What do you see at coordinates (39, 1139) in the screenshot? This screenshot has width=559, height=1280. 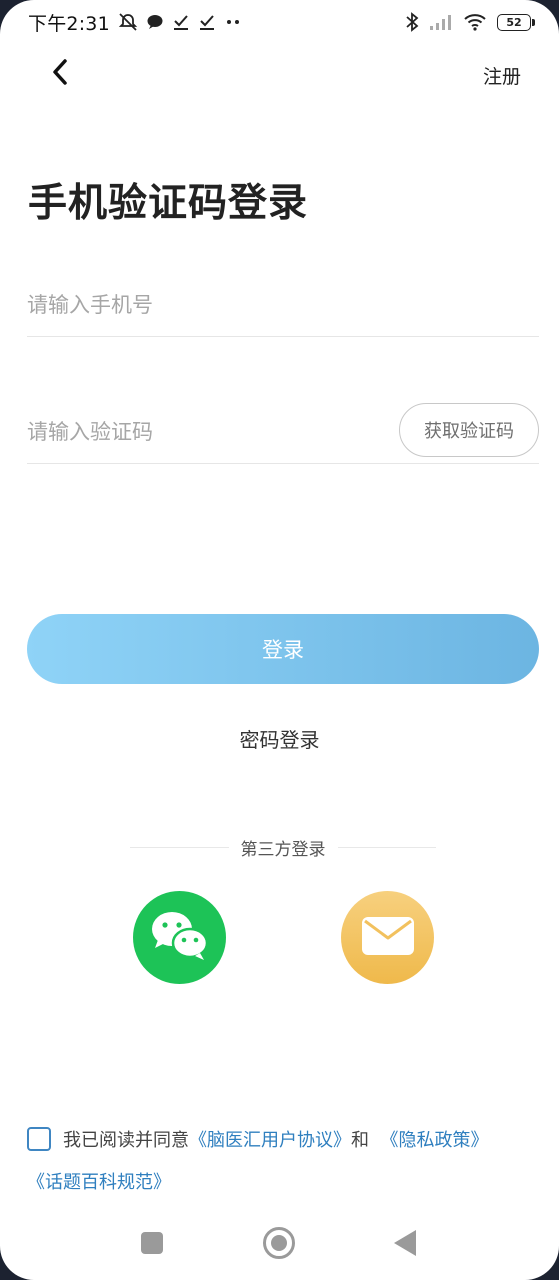 I see `agree-checkbox` at bounding box center [39, 1139].